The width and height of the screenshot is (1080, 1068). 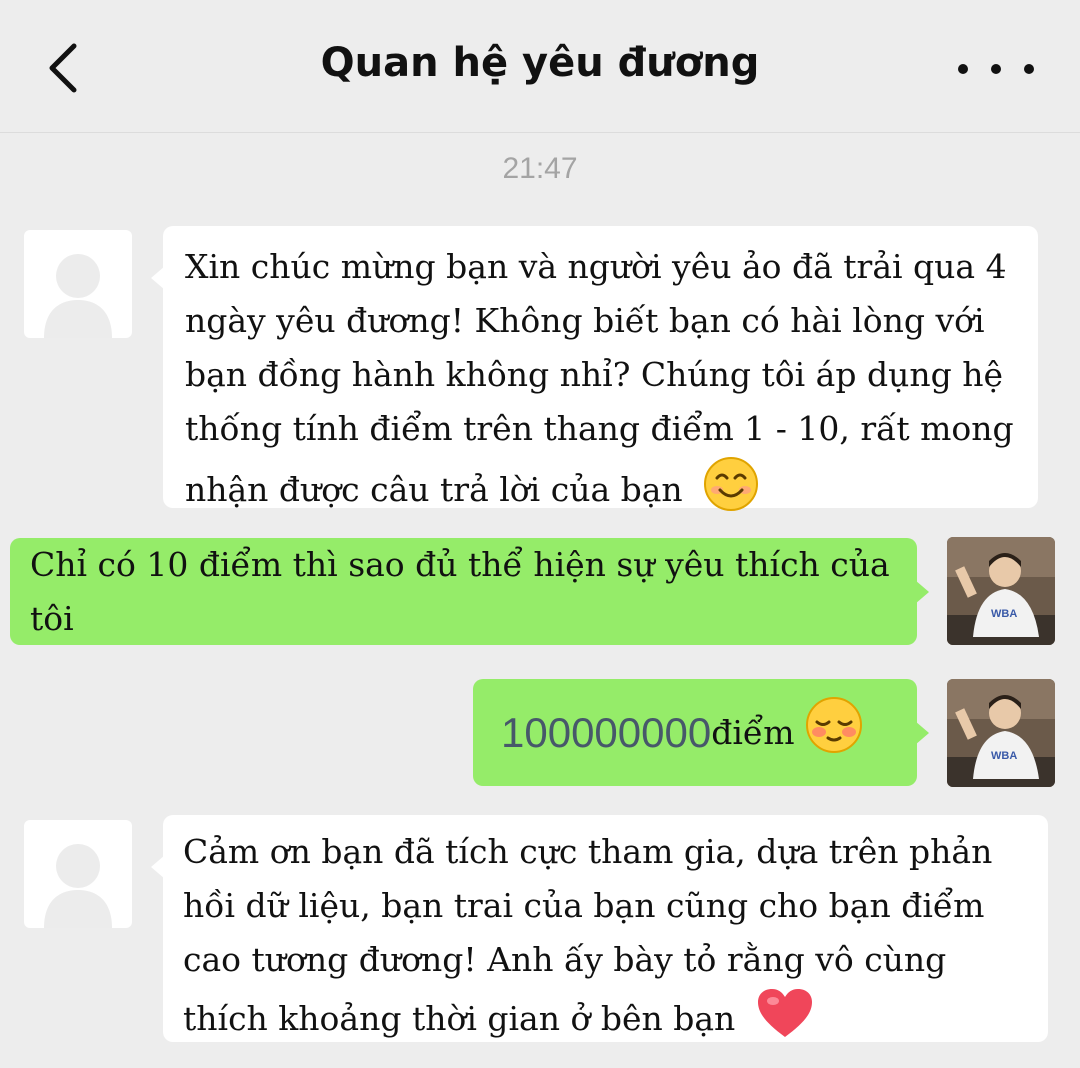 I want to click on message-text: điểm, so click(x=753, y=732).